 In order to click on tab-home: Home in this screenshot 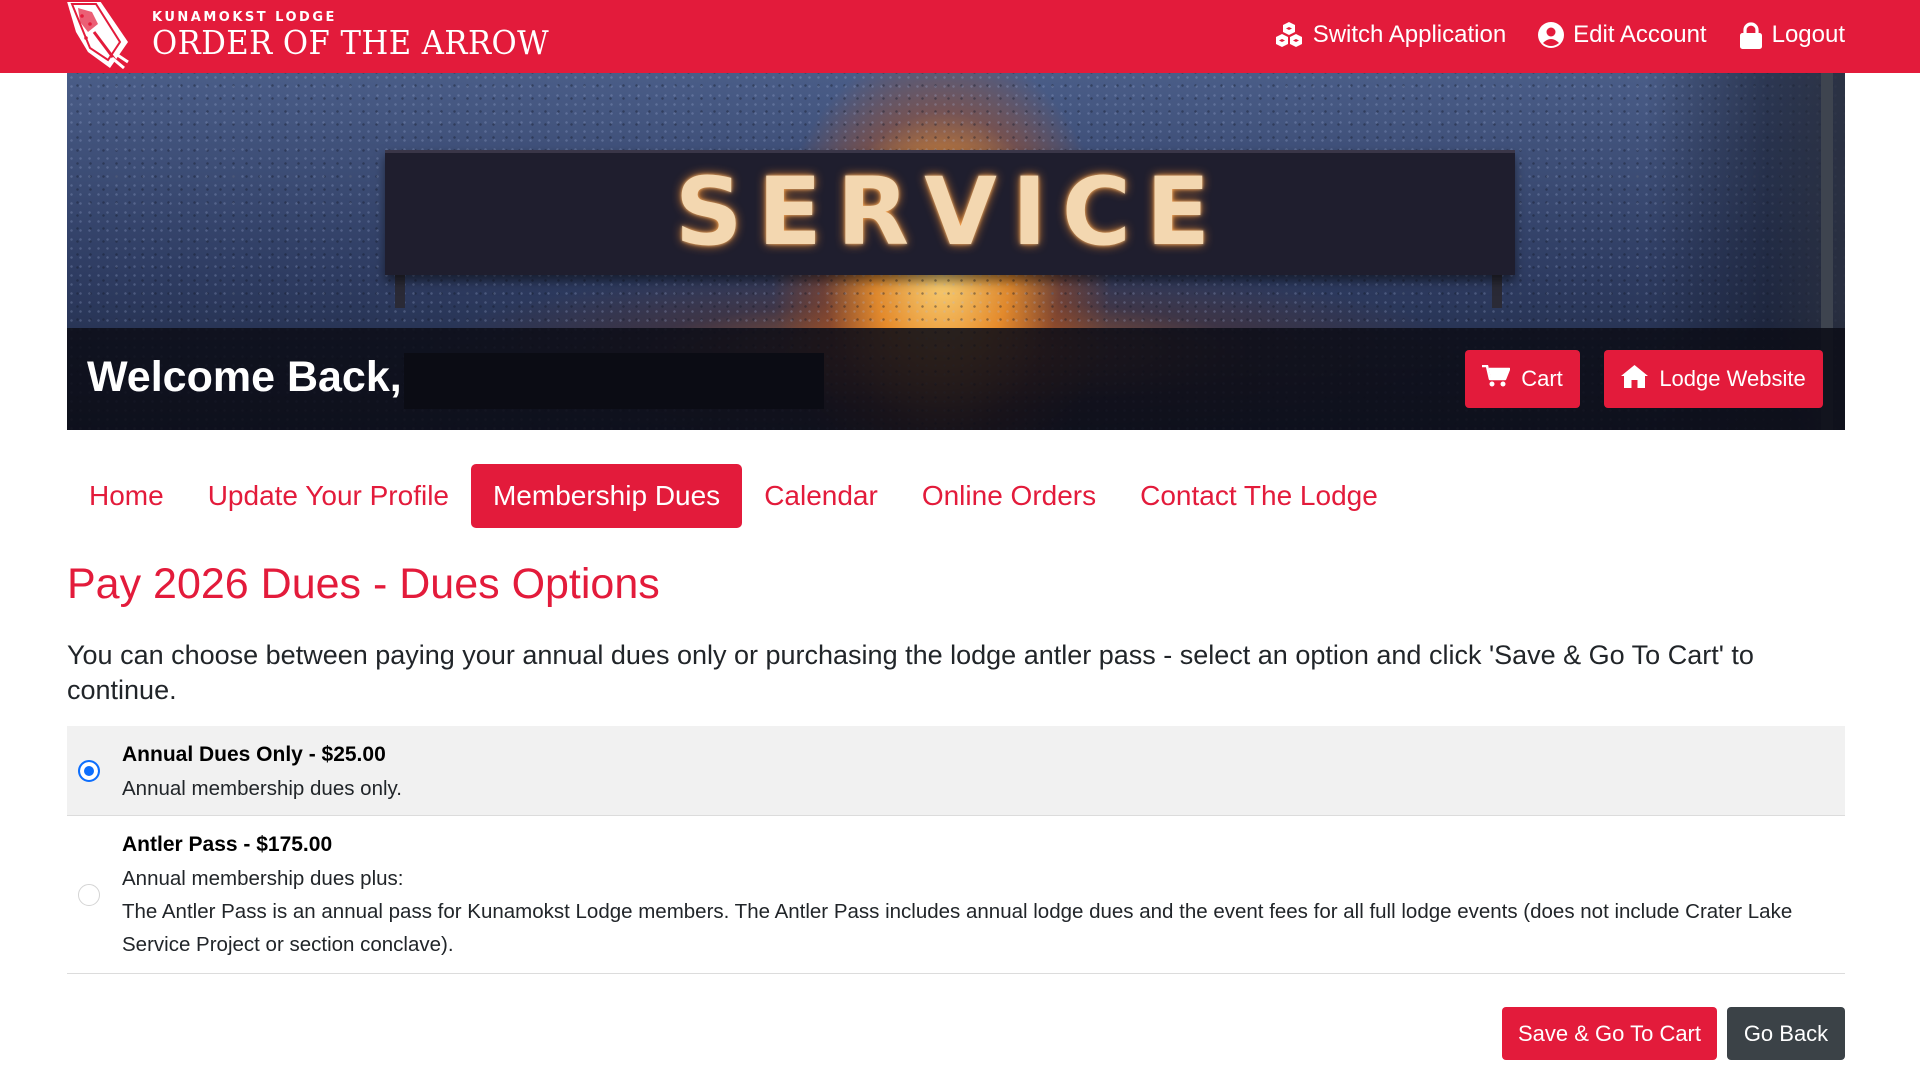, I will do `click(126, 496)`.